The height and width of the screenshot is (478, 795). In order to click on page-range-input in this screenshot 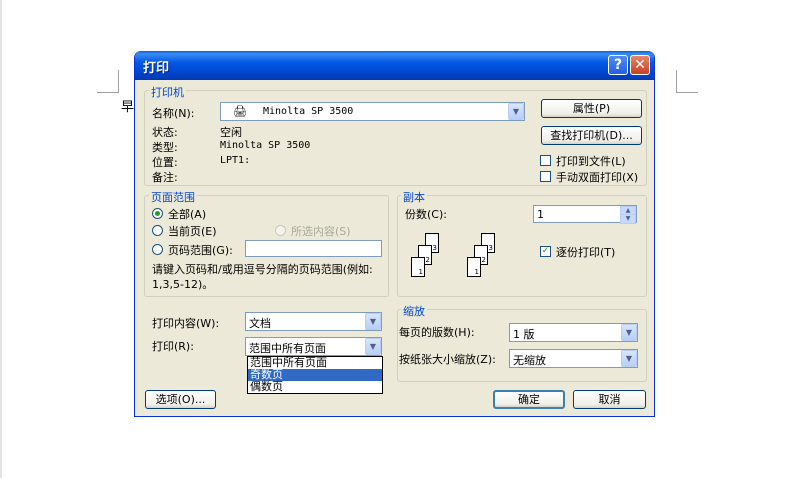, I will do `click(313, 248)`.